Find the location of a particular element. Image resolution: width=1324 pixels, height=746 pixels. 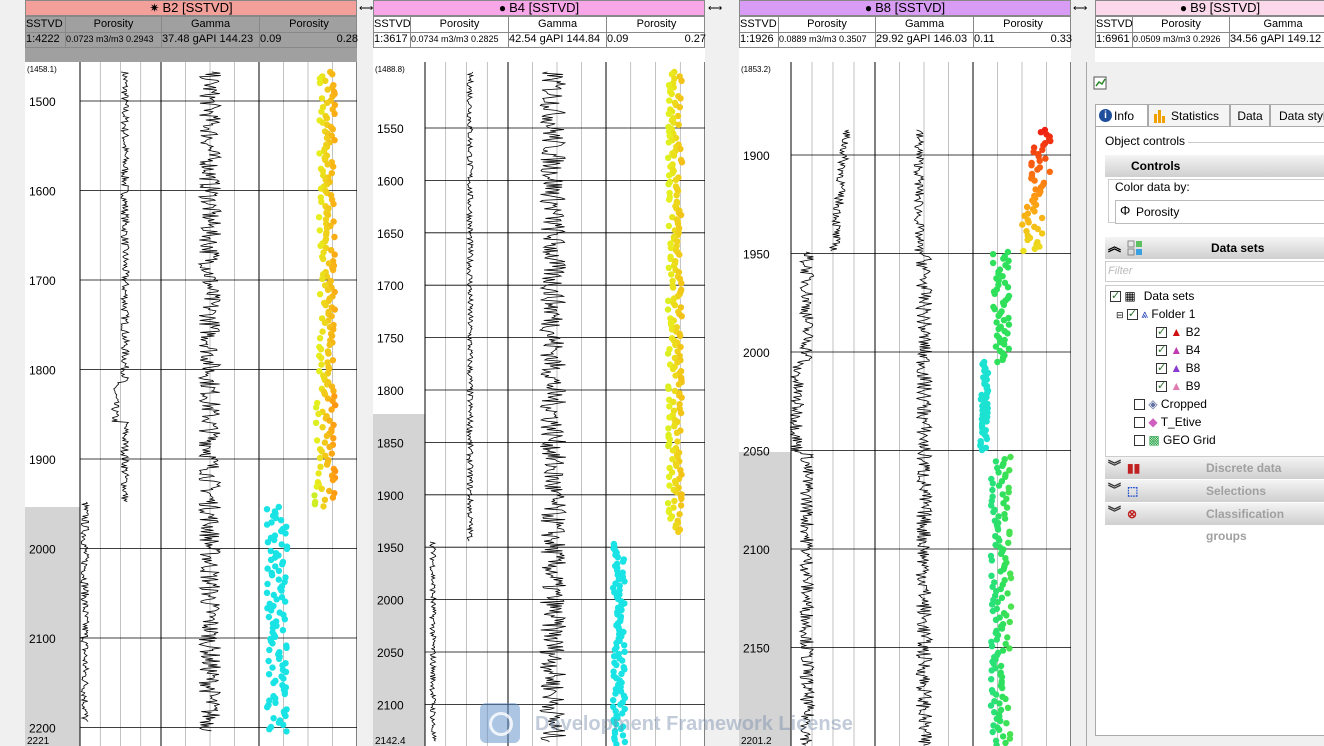

porosity-range: 0.0723 m3/m3 0.2943 is located at coordinates (114, 39).